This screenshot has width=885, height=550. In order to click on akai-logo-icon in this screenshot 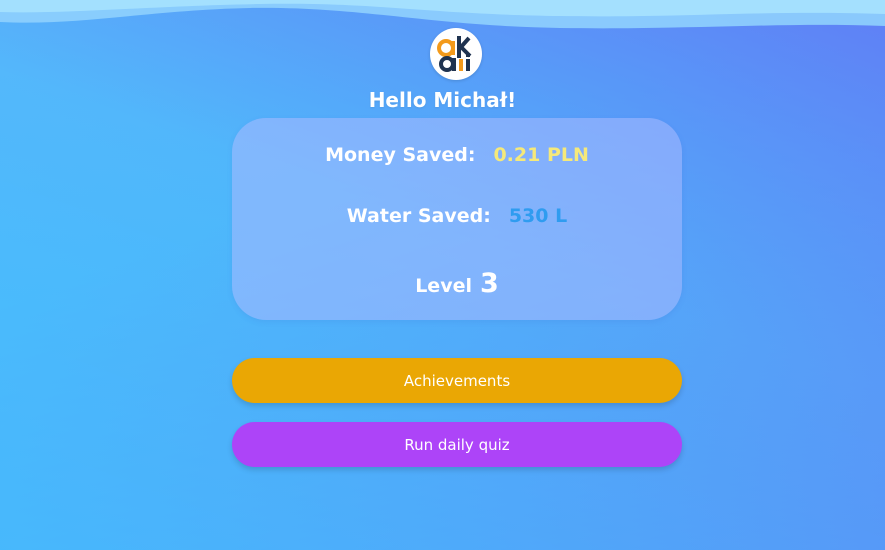, I will do `click(456, 54)`.